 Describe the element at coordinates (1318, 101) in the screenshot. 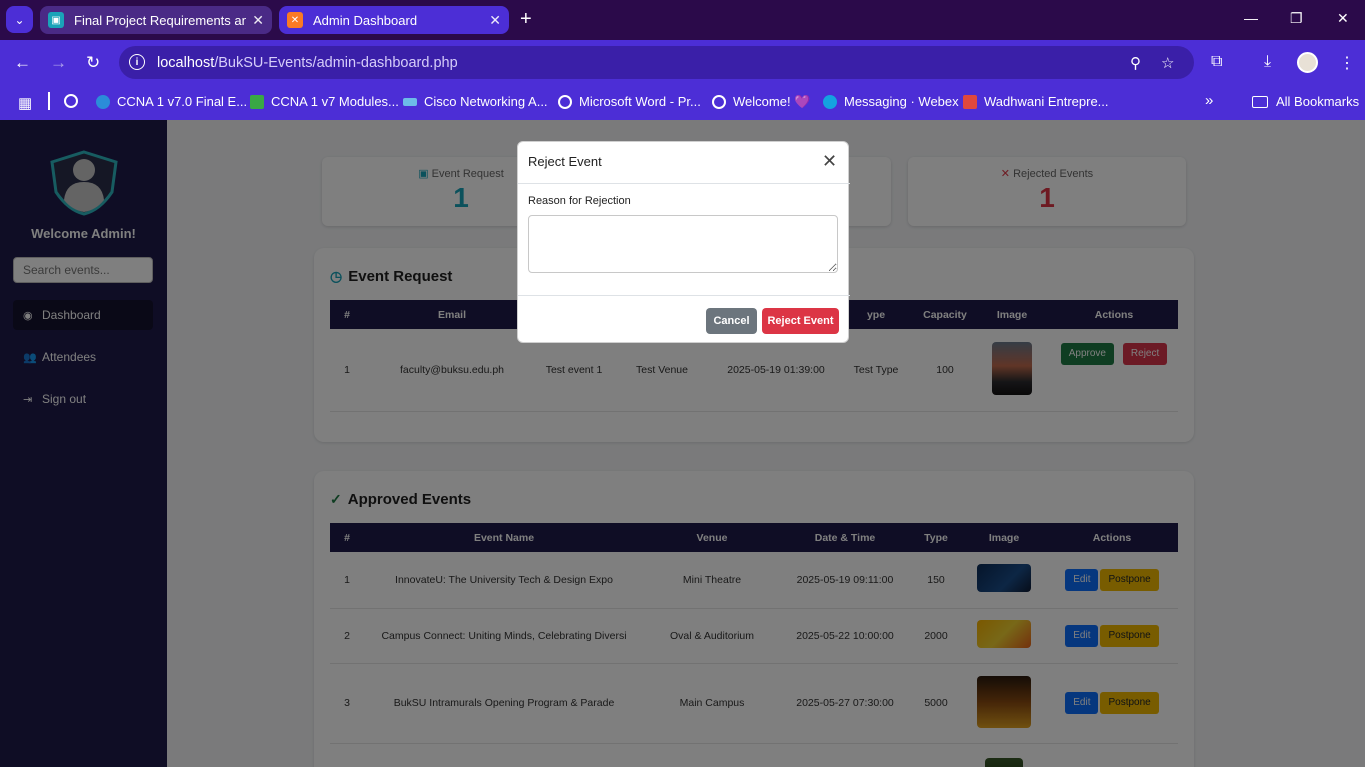

I see `all-bookmarks-label: All Bookmarks` at that location.